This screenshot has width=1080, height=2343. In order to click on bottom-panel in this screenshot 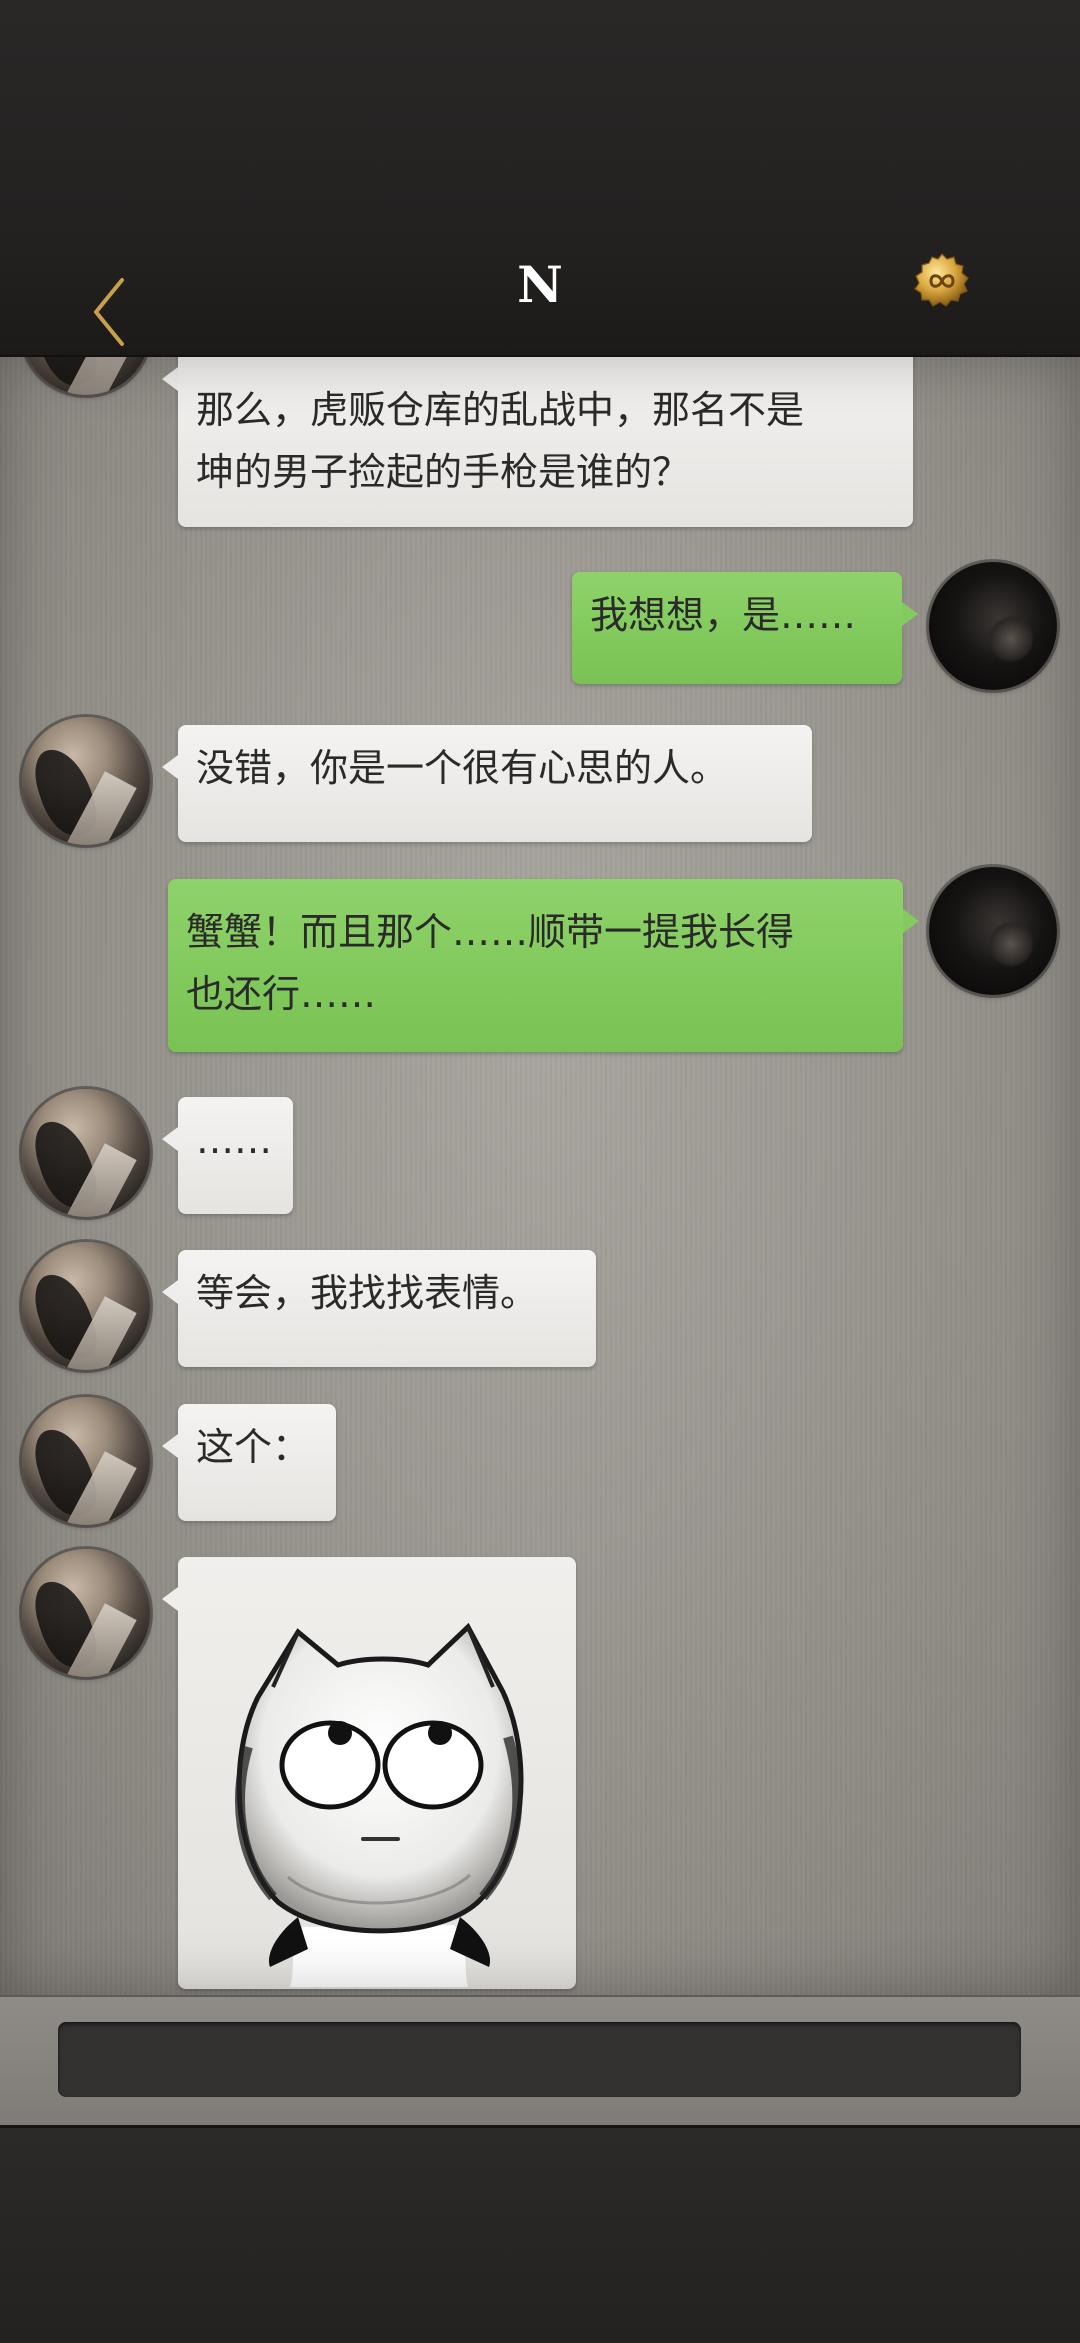, I will do `click(540, 2234)`.